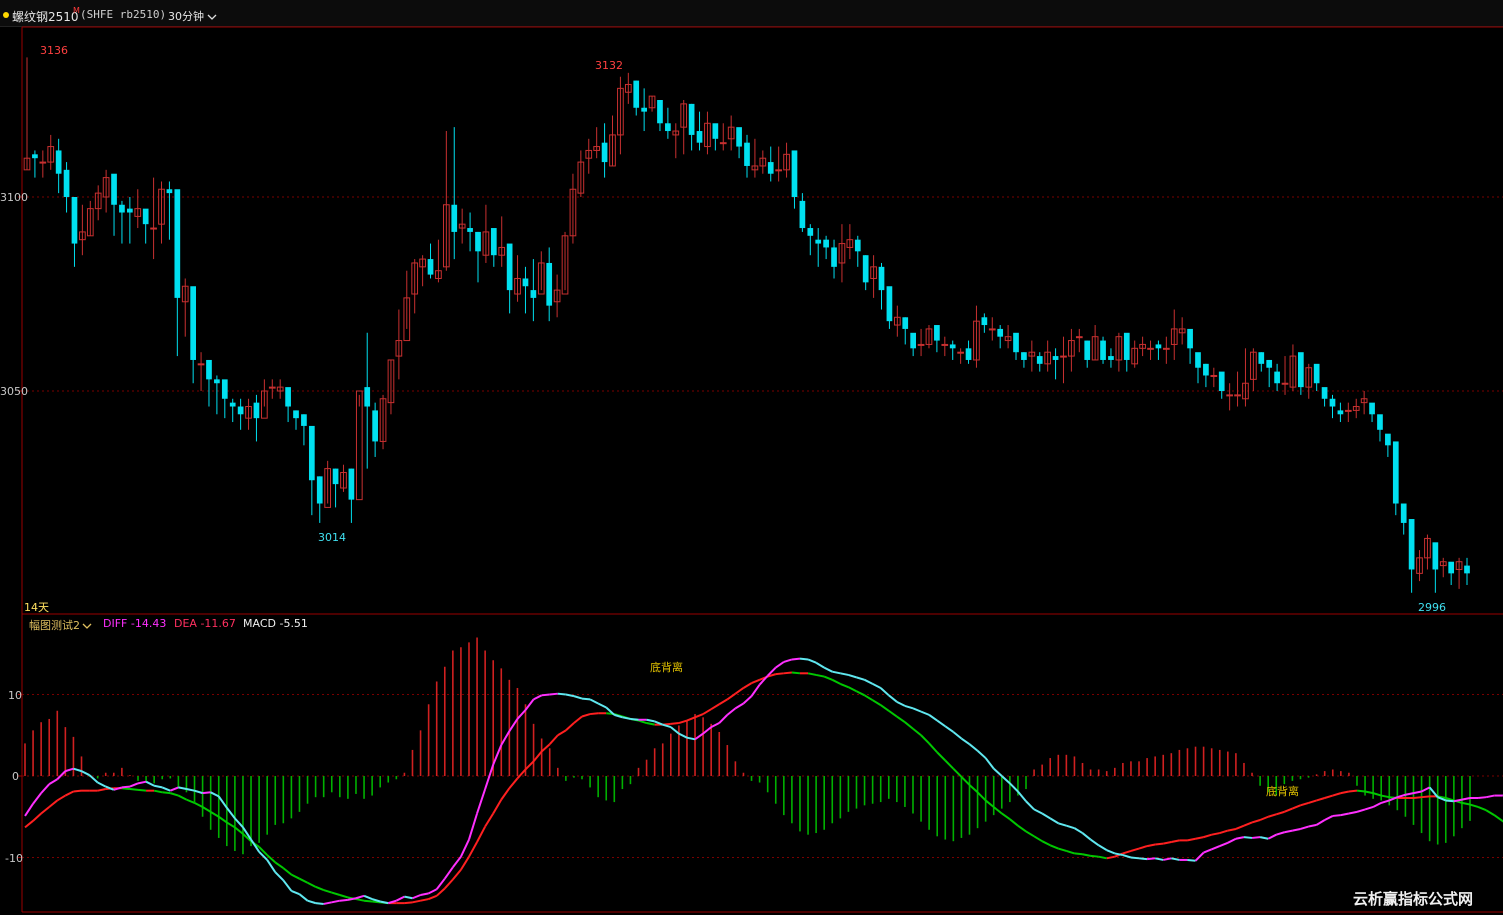 The image size is (1503, 915). Describe the element at coordinates (60, 625) in the screenshot. I see `indicator-name: 幅图测试2` at that location.